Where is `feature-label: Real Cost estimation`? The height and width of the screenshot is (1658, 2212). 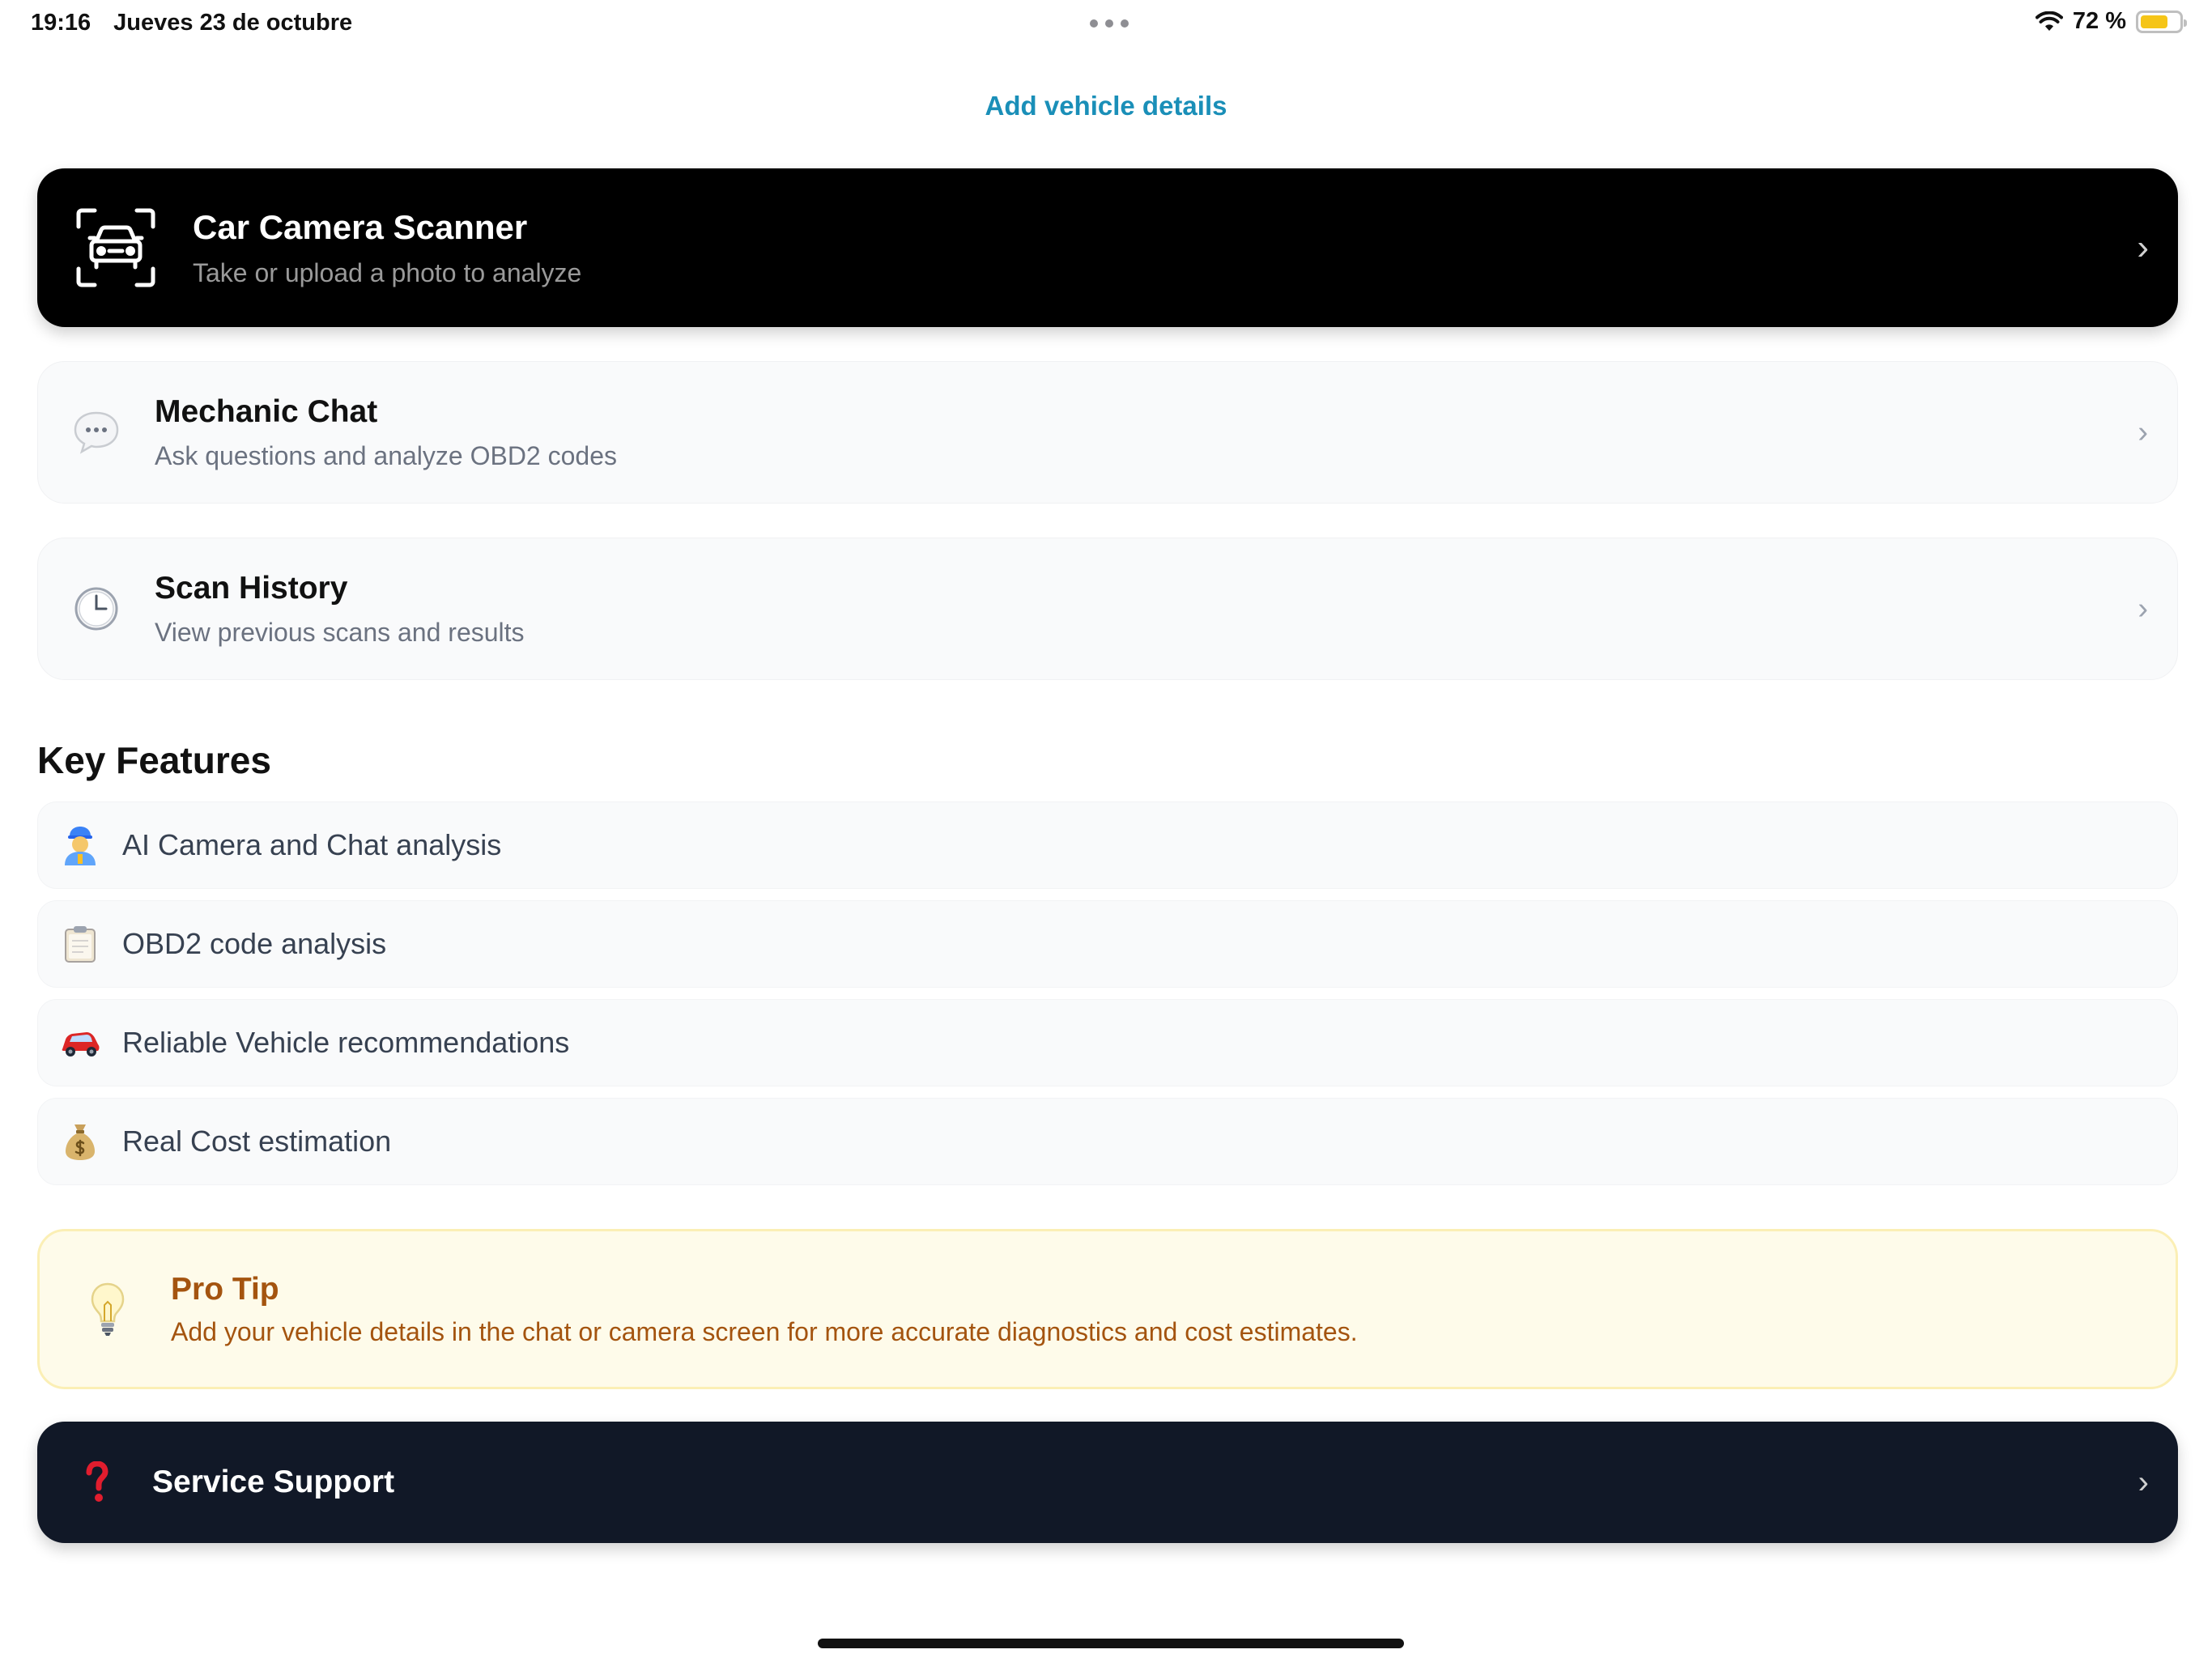
feature-label: Real Cost estimation is located at coordinates (257, 1141).